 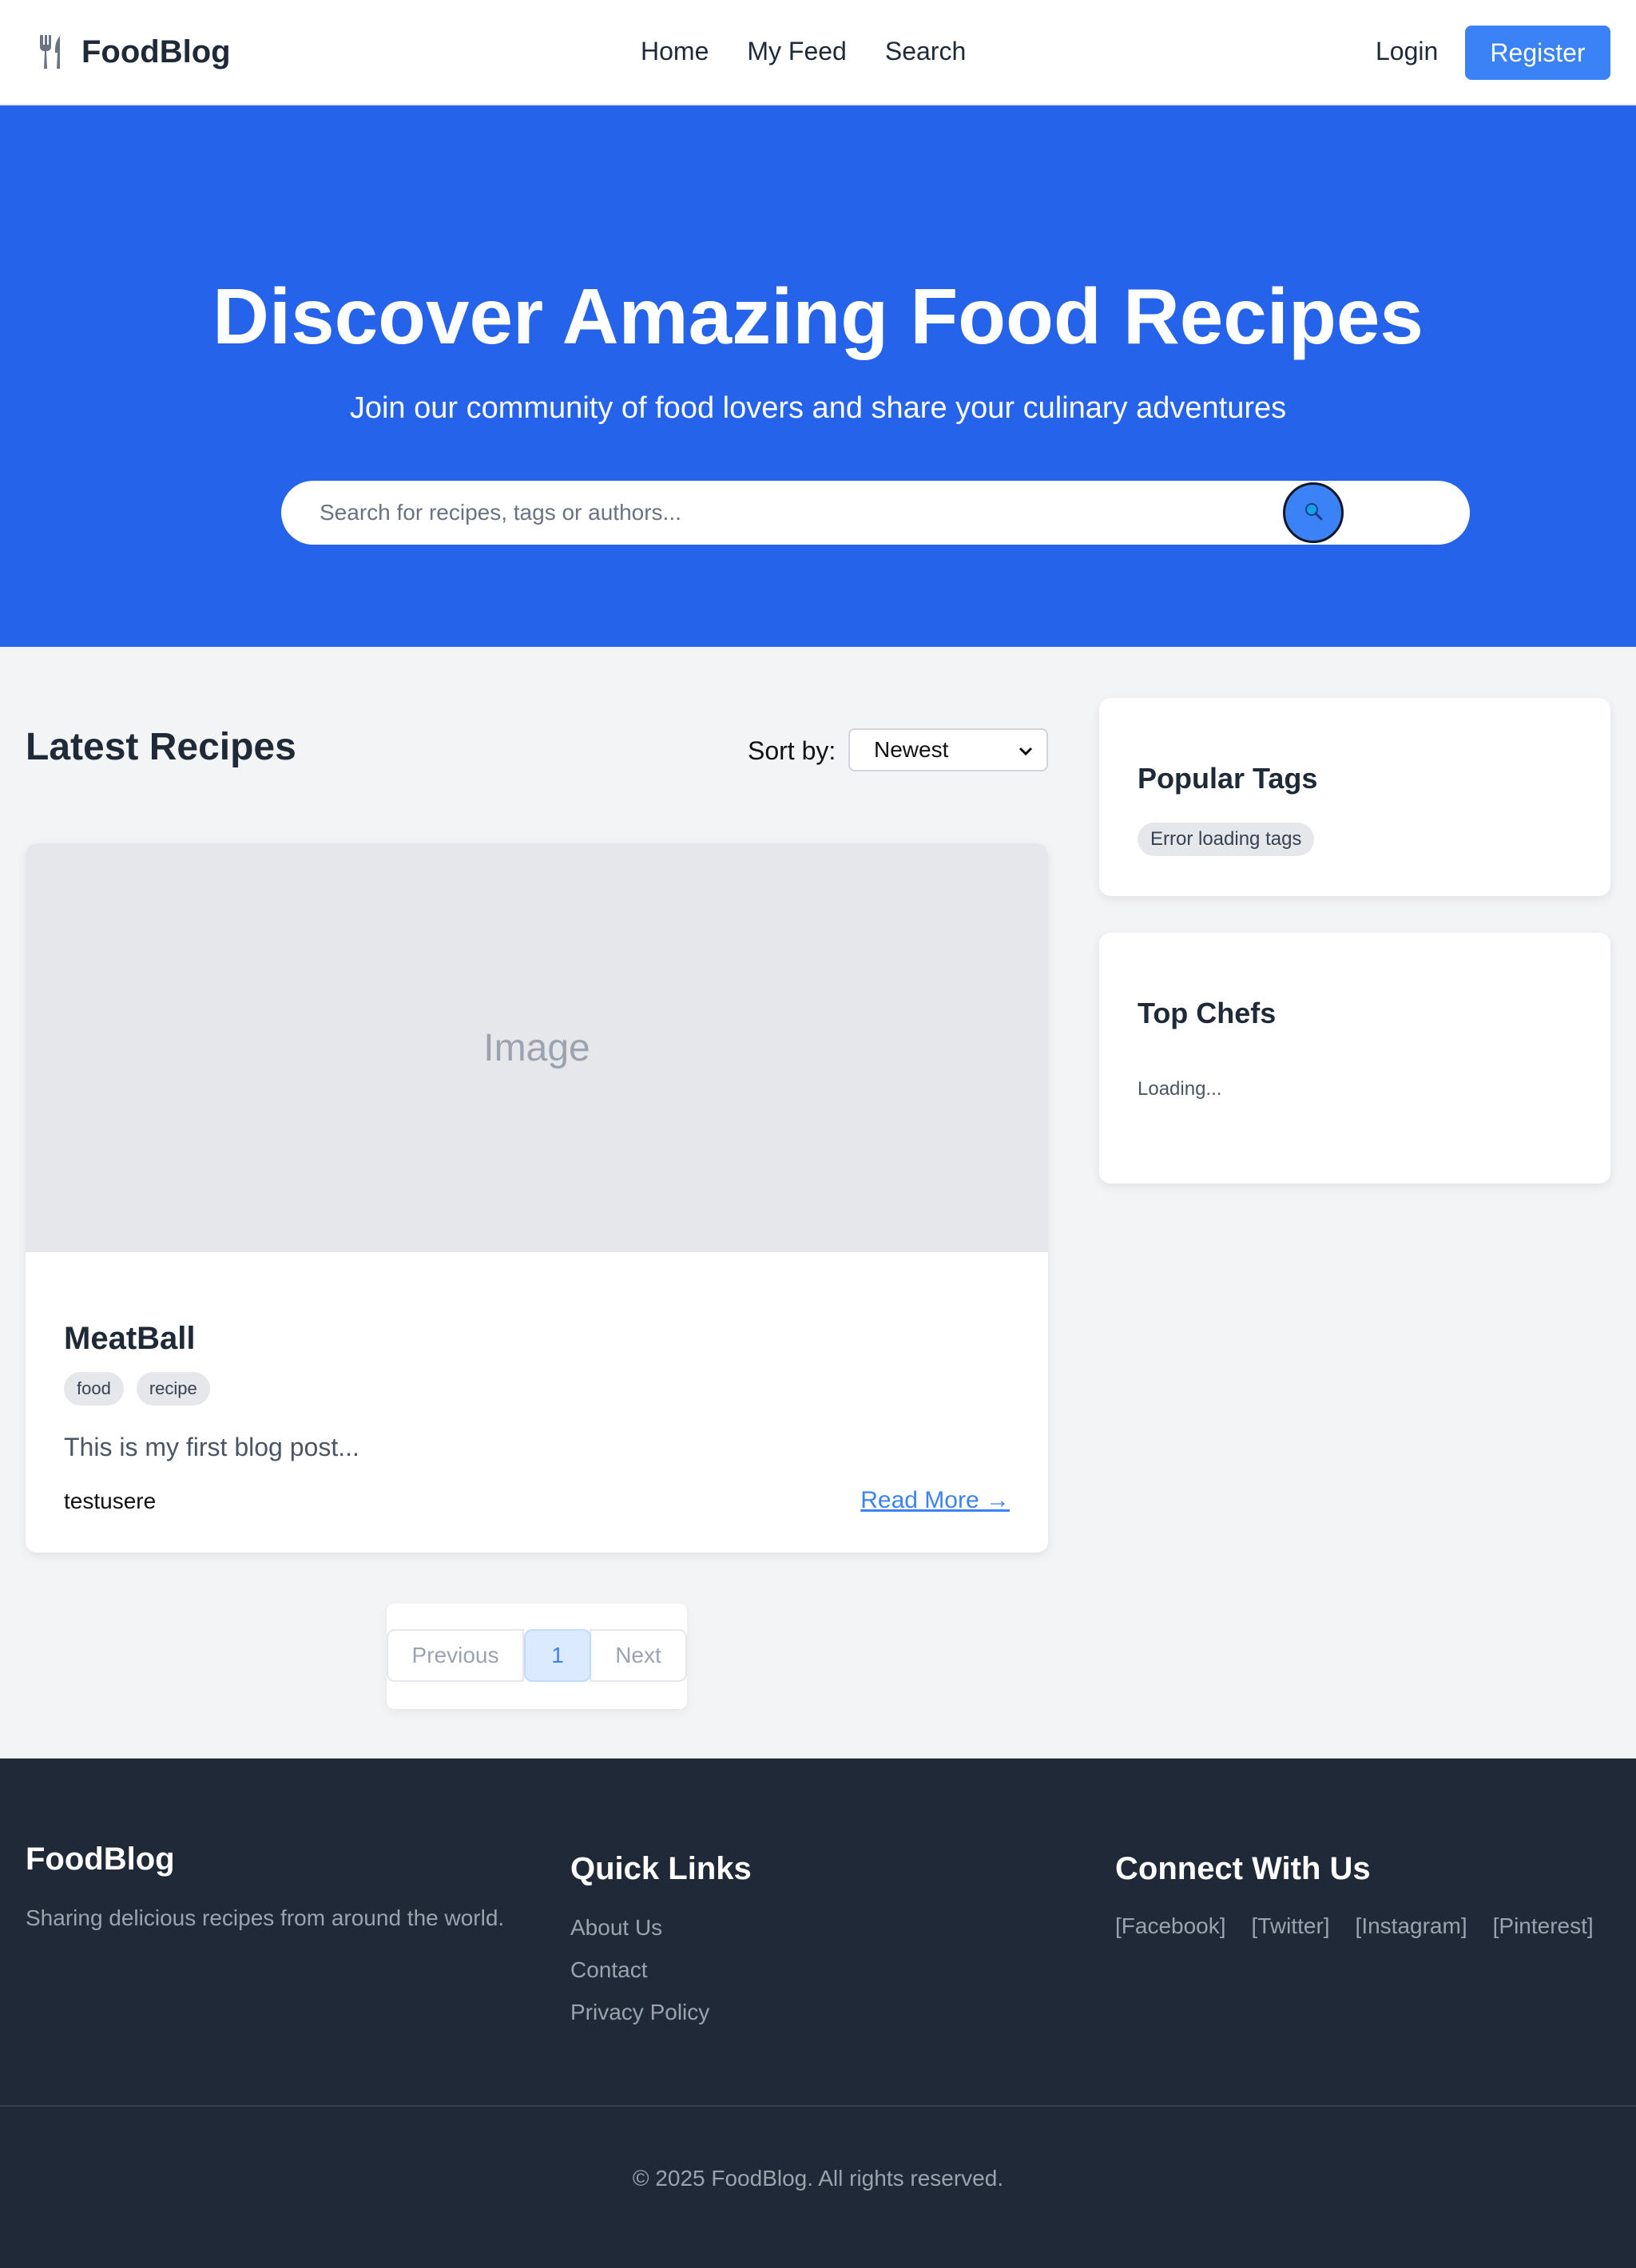 I want to click on footer-brand: FoodBlog, so click(x=100, y=1860).